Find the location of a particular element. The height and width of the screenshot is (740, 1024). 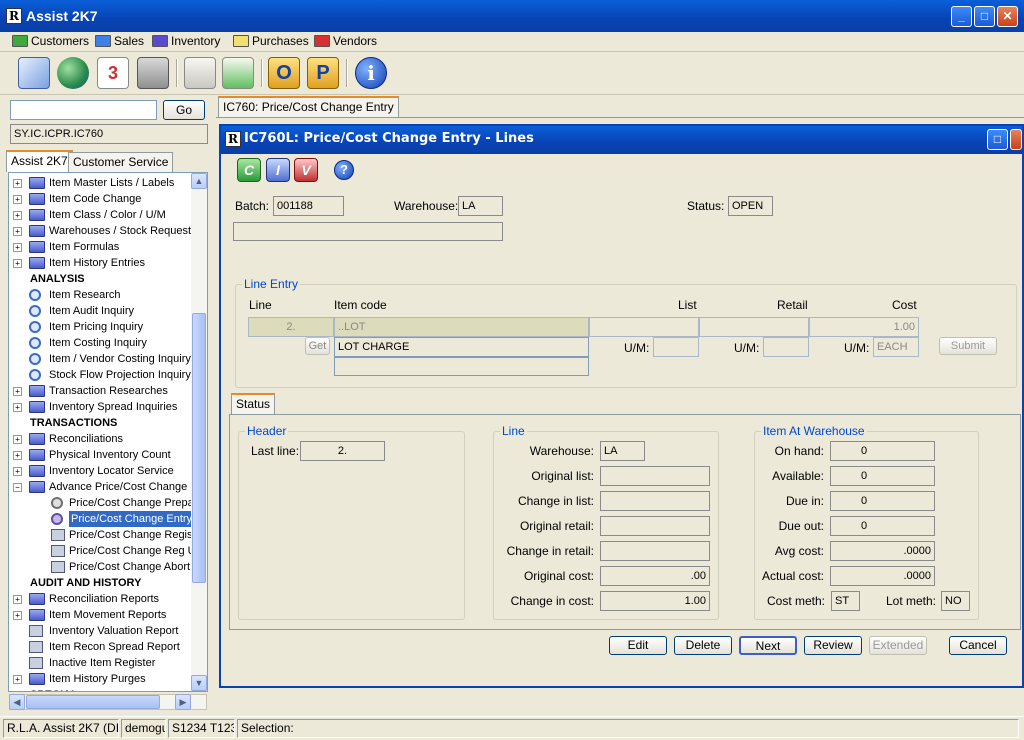

calendar-icon: 3 is located at coordinates (113, 73).